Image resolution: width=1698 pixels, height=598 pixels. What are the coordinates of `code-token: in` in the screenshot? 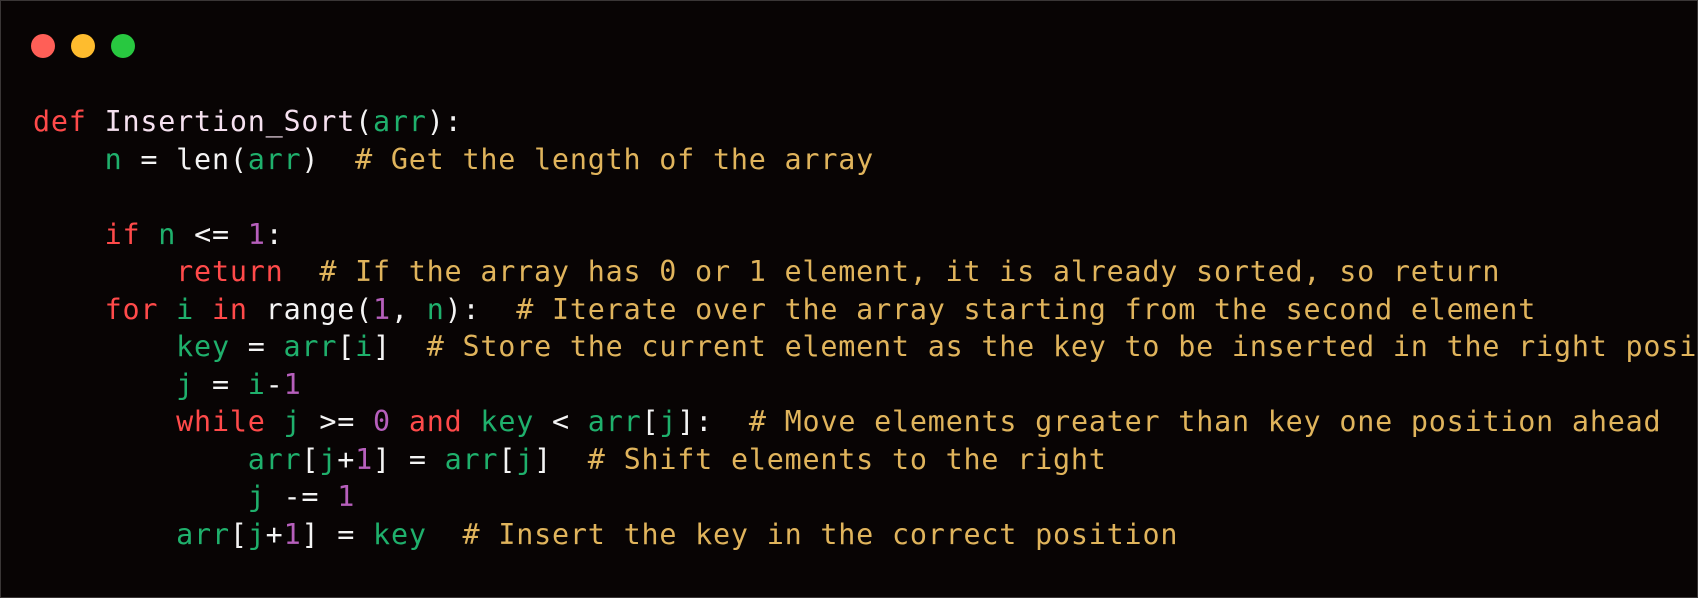 It's located at (229, 309).